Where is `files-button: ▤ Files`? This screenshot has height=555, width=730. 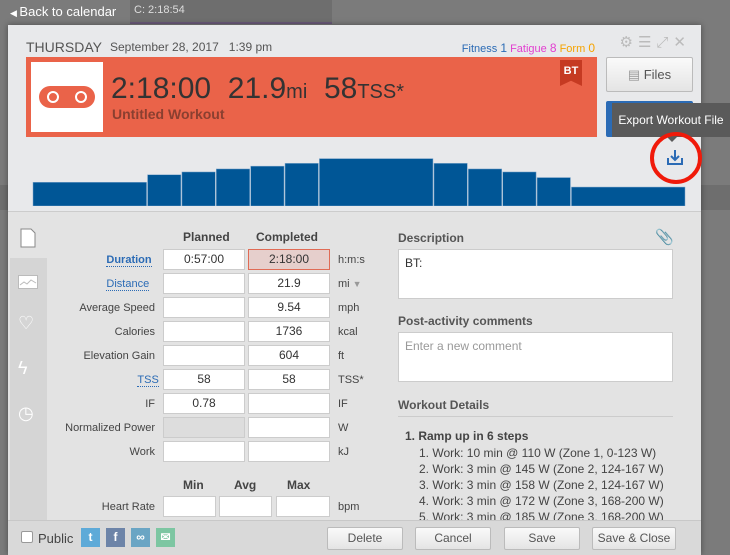 files-button: ▤ Files is located at coordinates (649, 74).